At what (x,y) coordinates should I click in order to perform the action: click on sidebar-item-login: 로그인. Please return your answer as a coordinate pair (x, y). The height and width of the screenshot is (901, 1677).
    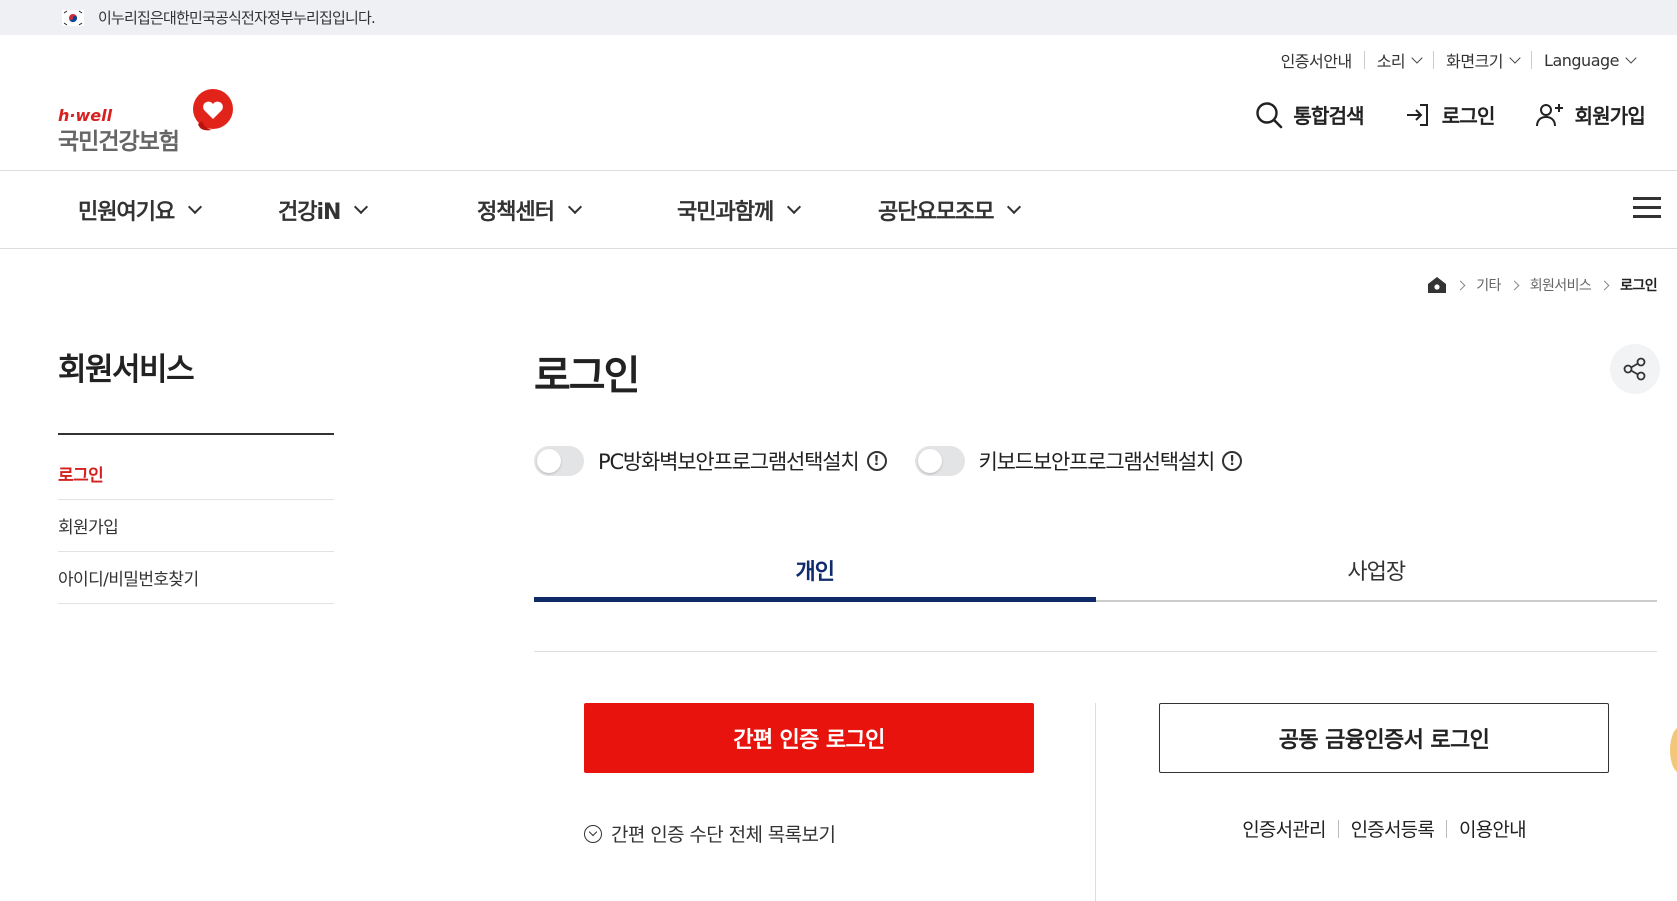
    Looking at the image, I should click on (196, 474).